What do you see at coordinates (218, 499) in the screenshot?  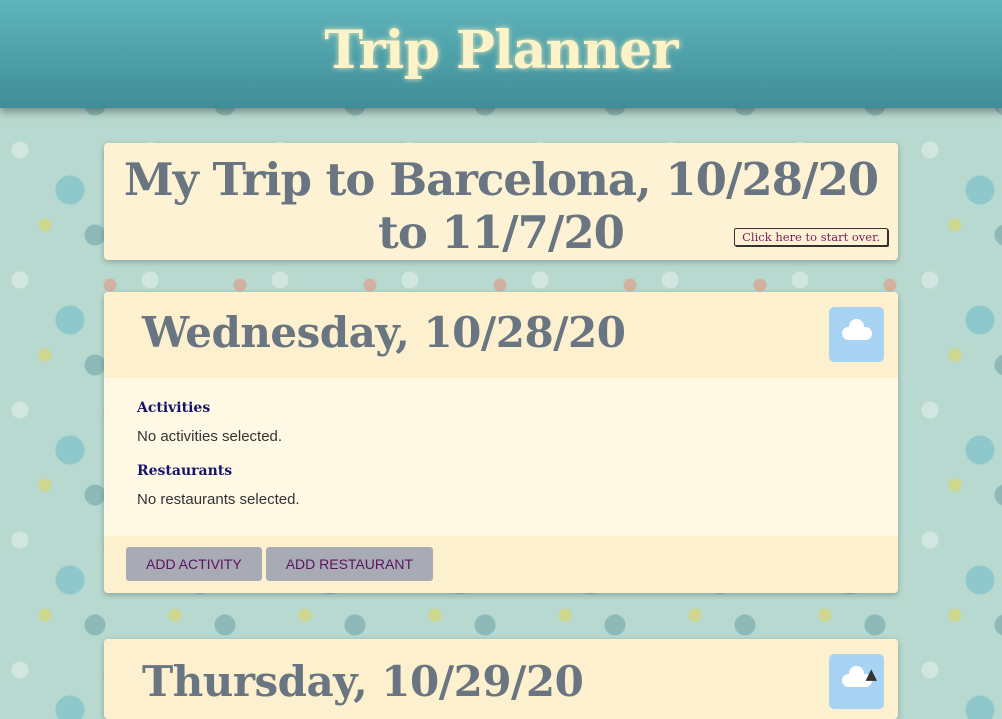 I see `restaurants-empty-text: No restaurants selected.` at bounding box center [218, 499].